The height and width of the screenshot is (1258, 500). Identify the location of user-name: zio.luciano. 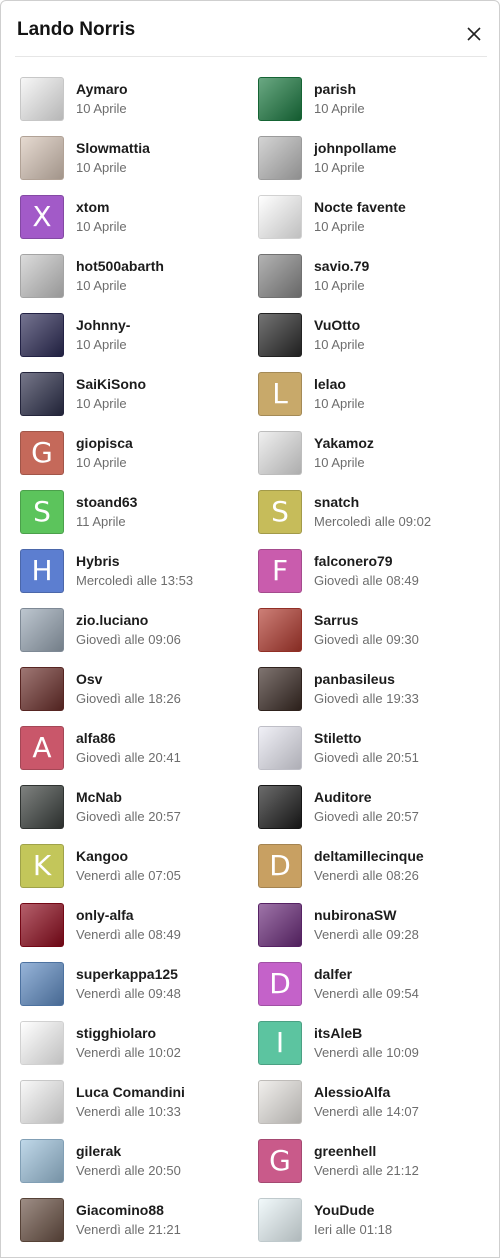
(112, 620).